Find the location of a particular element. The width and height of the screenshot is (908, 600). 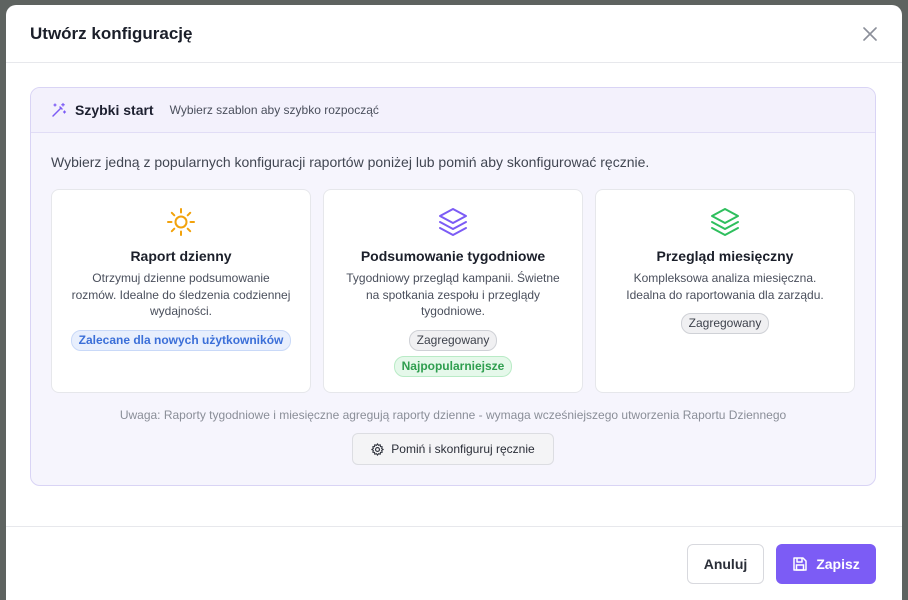

gear-icon is located at coordinates (378, 449).